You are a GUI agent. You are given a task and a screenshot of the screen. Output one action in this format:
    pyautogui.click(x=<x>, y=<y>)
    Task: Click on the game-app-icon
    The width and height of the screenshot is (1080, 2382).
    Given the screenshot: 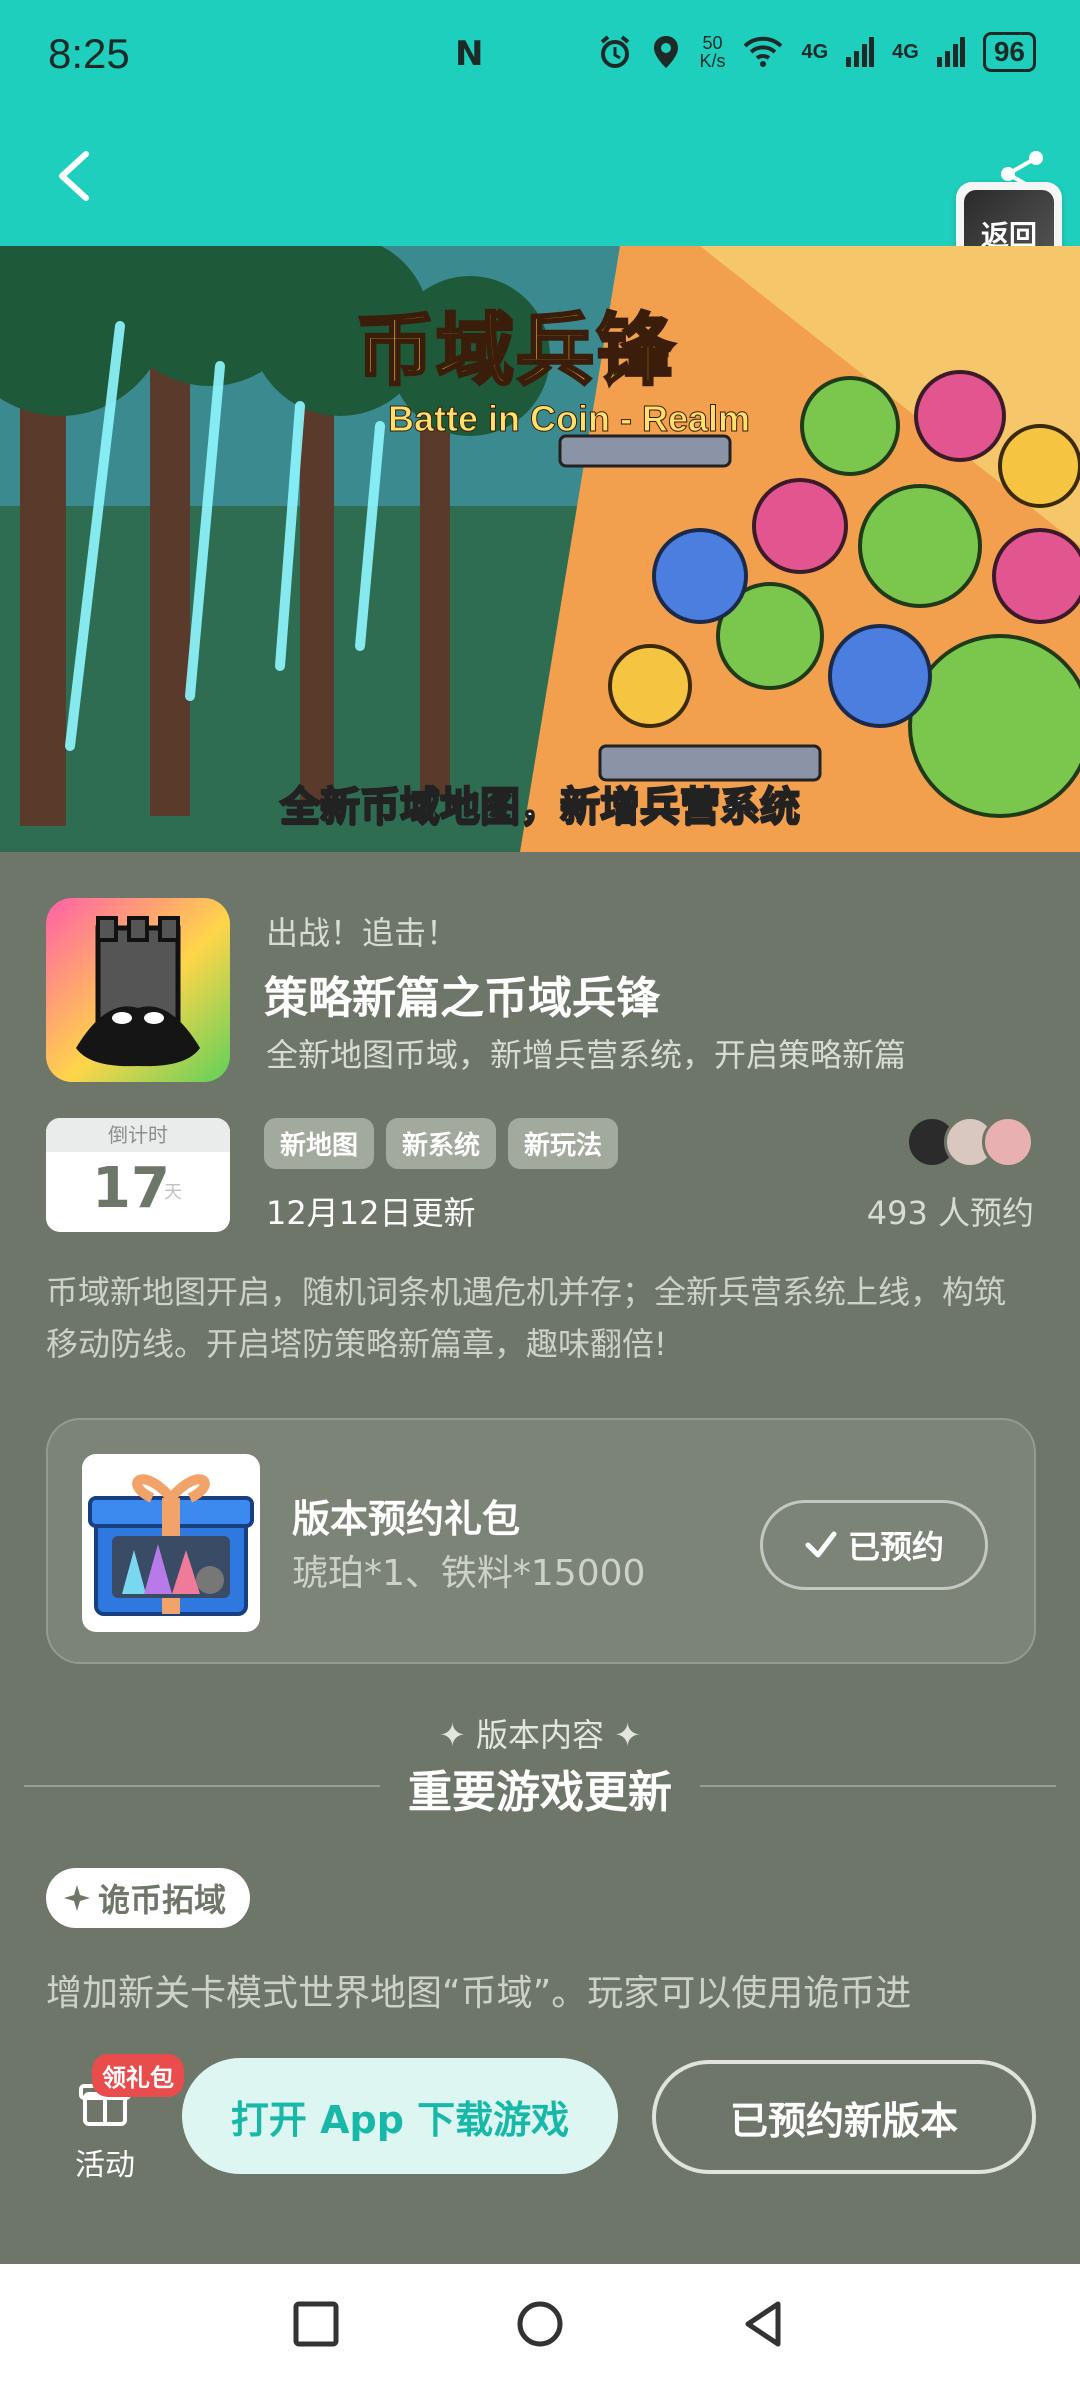 What is the action you would take?
    pyautogui.click(x=138, y=990)
    